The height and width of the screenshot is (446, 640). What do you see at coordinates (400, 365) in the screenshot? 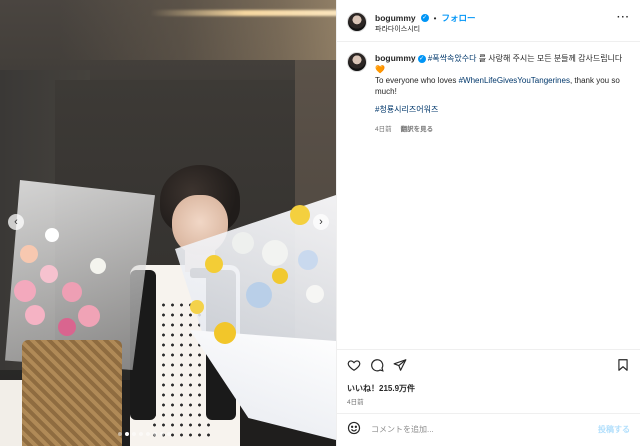
I see `share-icon` at bounding box center [400, 365].